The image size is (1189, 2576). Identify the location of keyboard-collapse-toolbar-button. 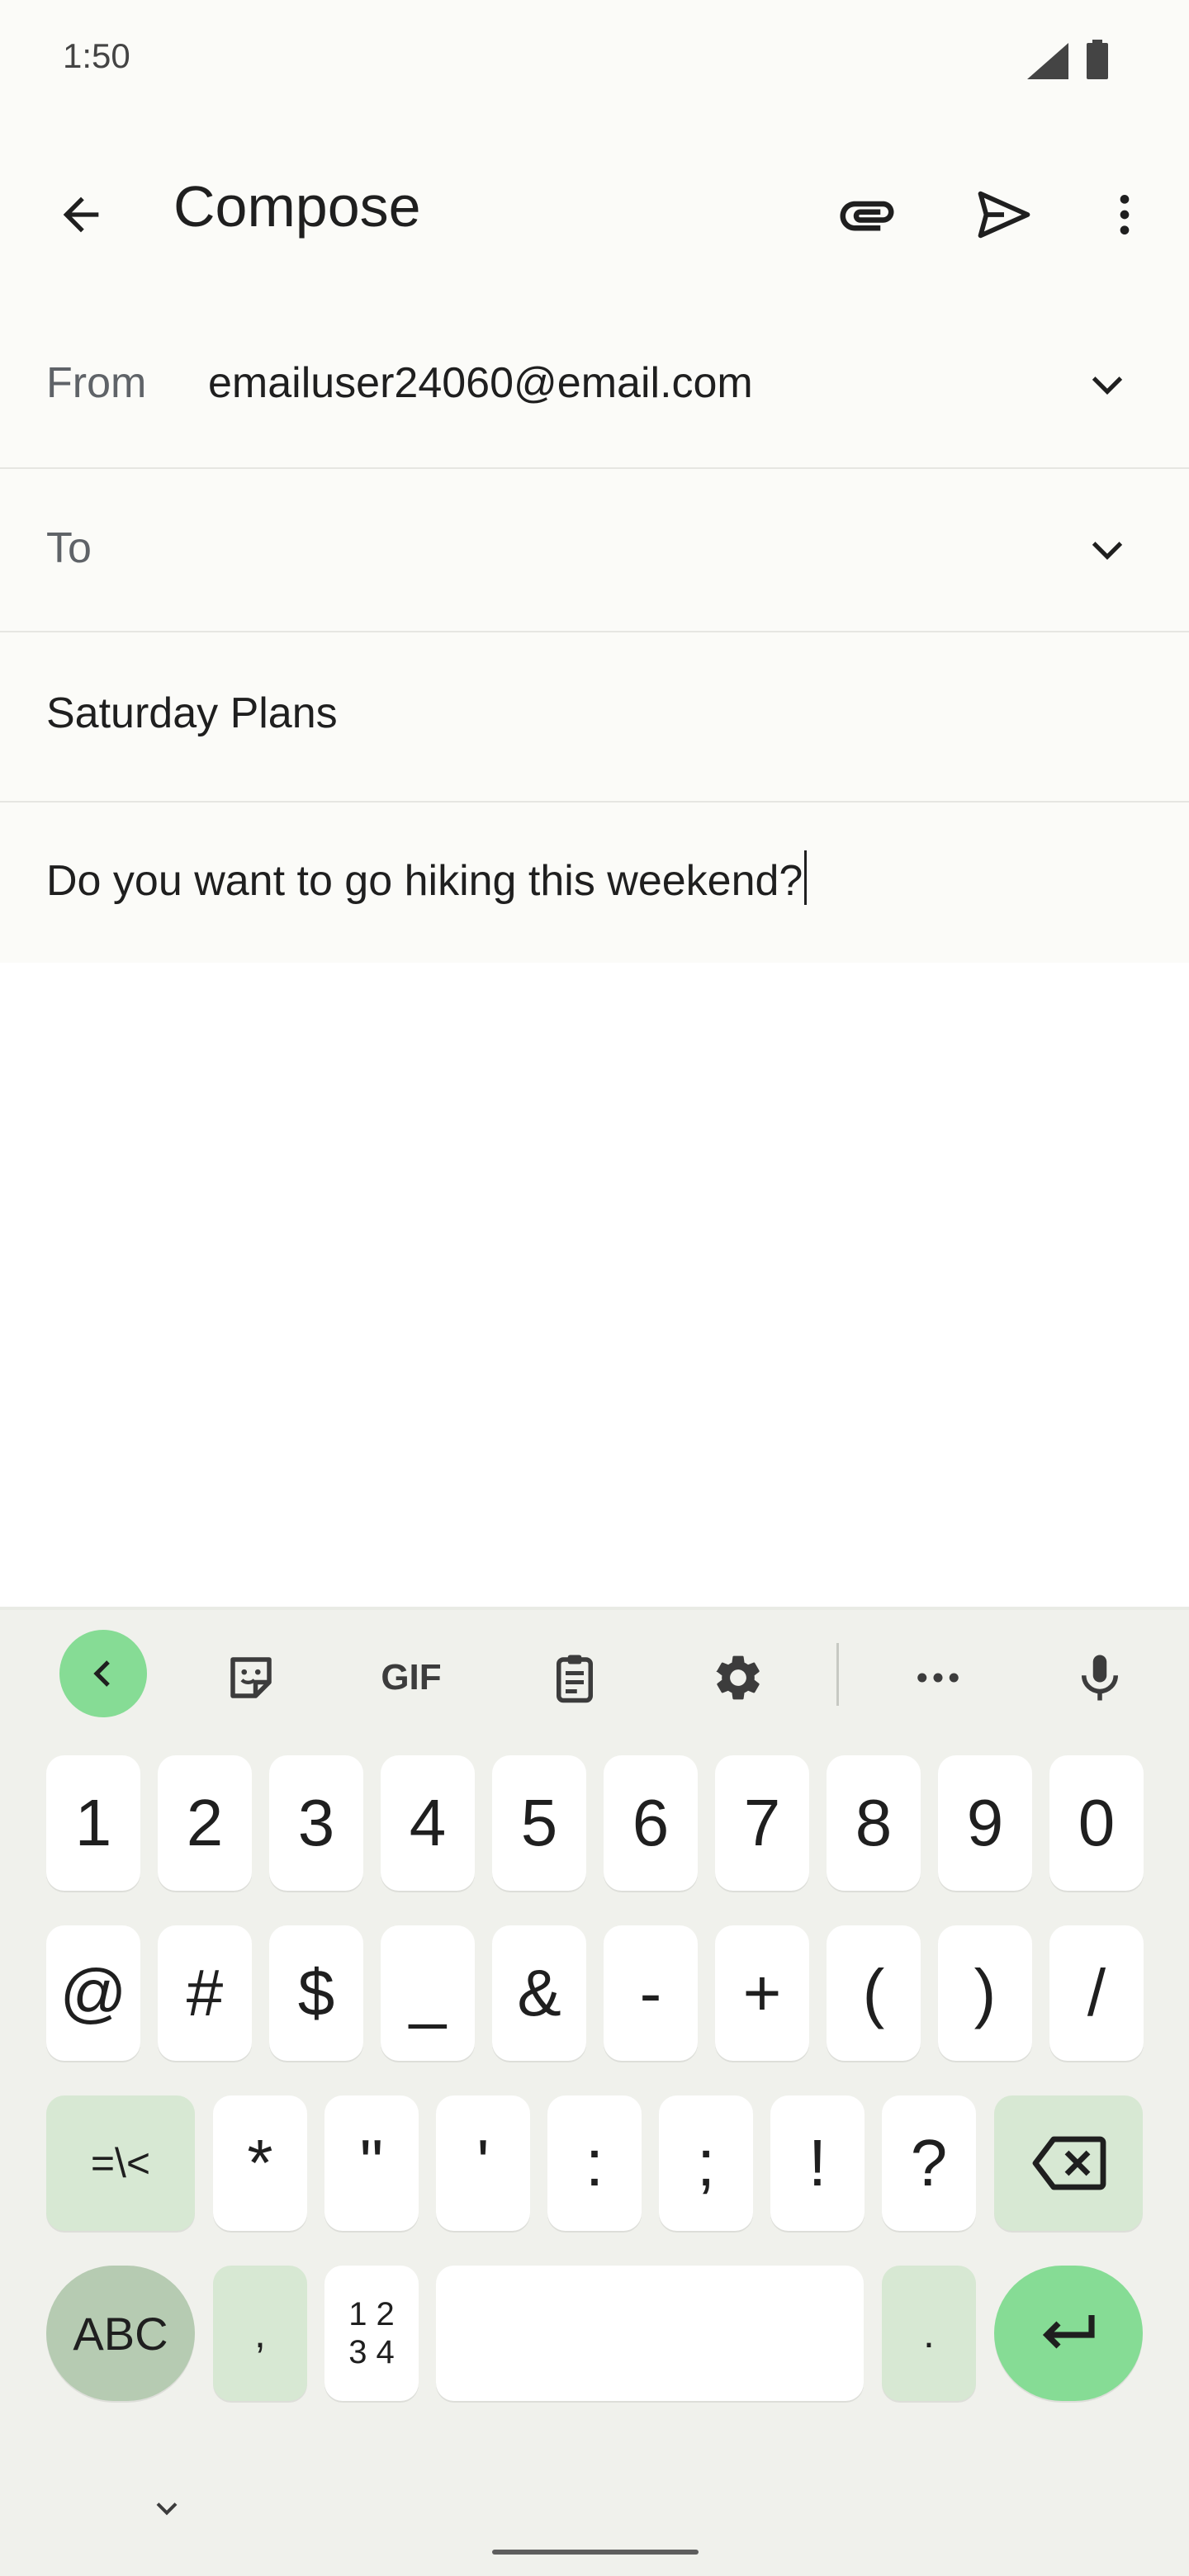
(103, 1673).